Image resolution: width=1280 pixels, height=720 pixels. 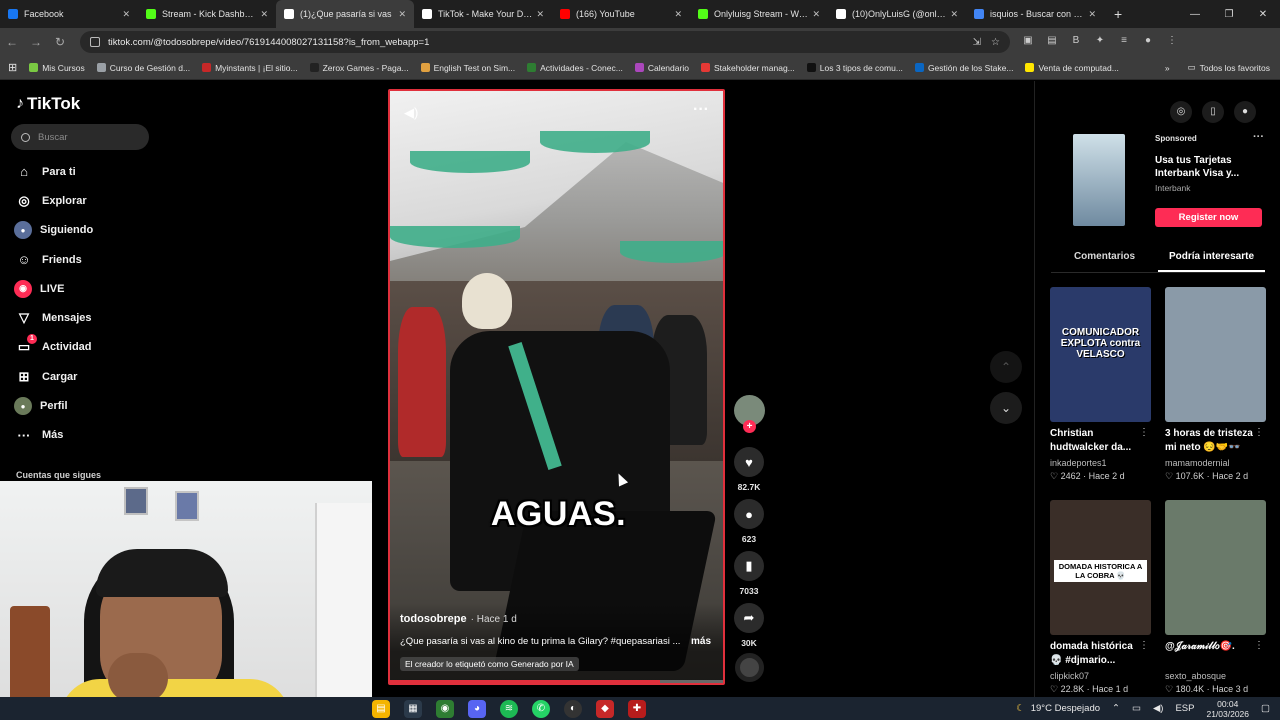 What do you see at coordinates (509, 709) in the screenshot?
I see `spotify-icon: ≋` at bounding box center [509, 709].